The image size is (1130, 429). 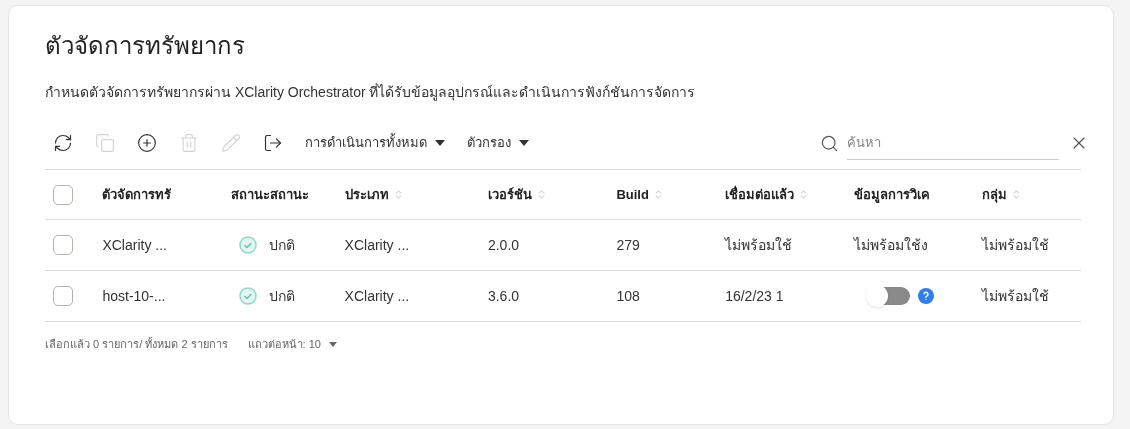 I want to click on rows-per-page-dropdown: แถวต่อหน้า: 10, so click(x=292, y=344).